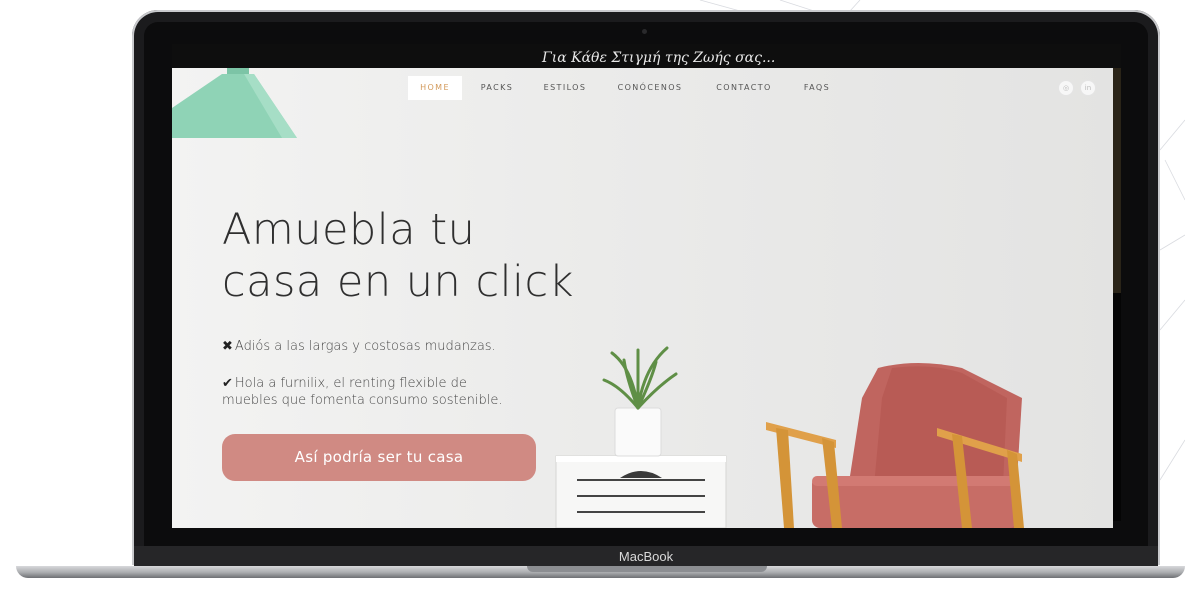 This screenshot has width=1185, height=589. What do you see at coordinates (227, 383) in the screenshot?
I see `check-icon: ✔` at bounding box center [227, 383].